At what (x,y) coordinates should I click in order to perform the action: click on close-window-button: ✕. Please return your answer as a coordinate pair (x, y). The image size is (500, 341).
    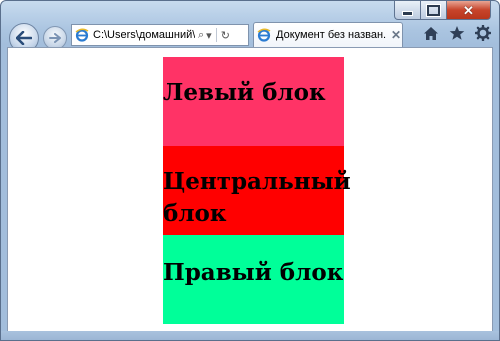
    Looking at the image, I should click on (469, 10).